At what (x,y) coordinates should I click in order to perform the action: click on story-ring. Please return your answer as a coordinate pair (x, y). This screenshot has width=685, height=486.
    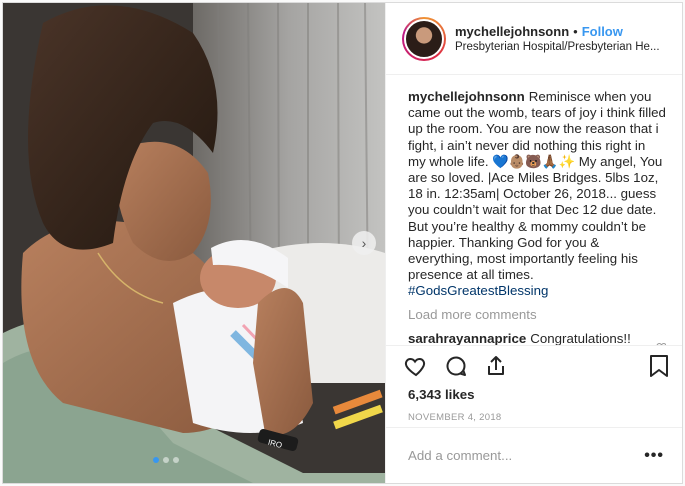
    Looking at the image, I should click on (424, 38).